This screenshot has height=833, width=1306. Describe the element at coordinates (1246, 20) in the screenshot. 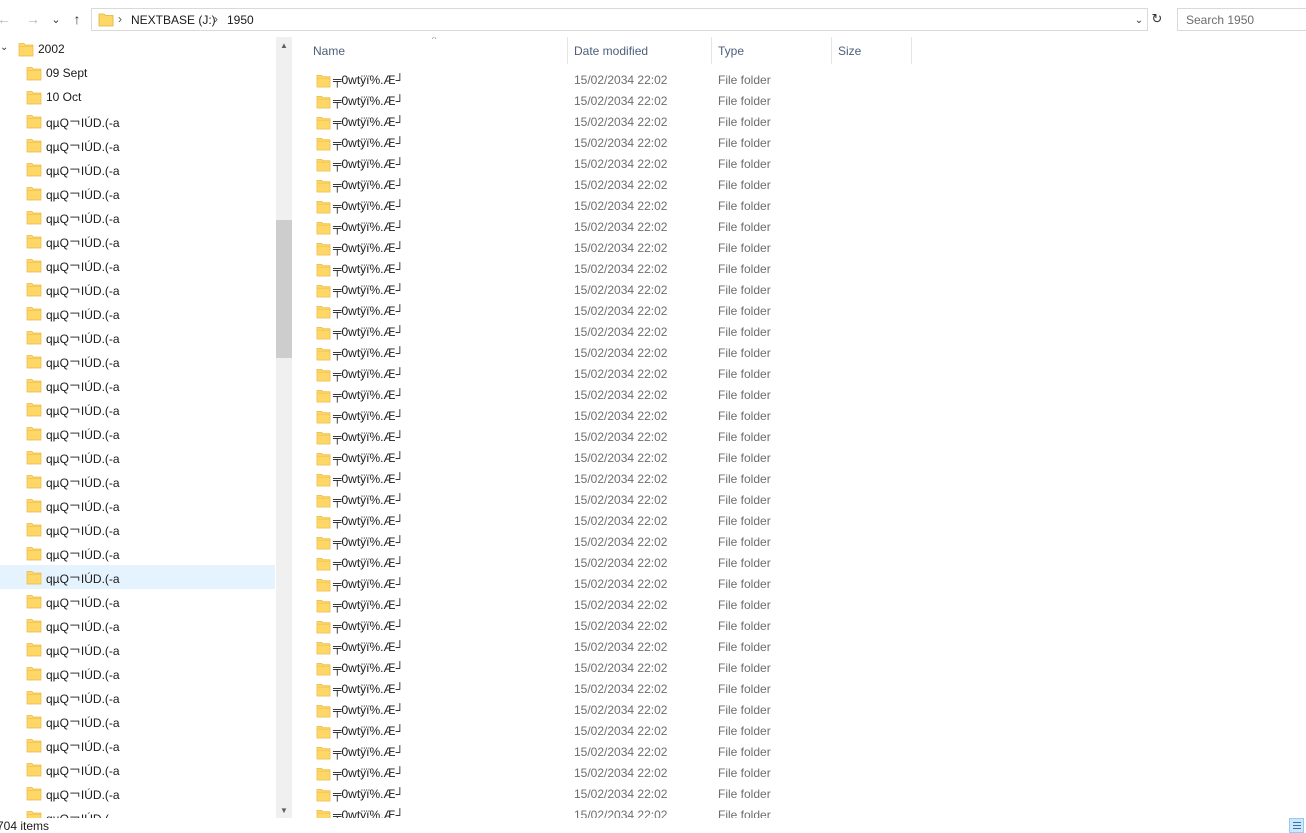

I see `search-input` at that location.